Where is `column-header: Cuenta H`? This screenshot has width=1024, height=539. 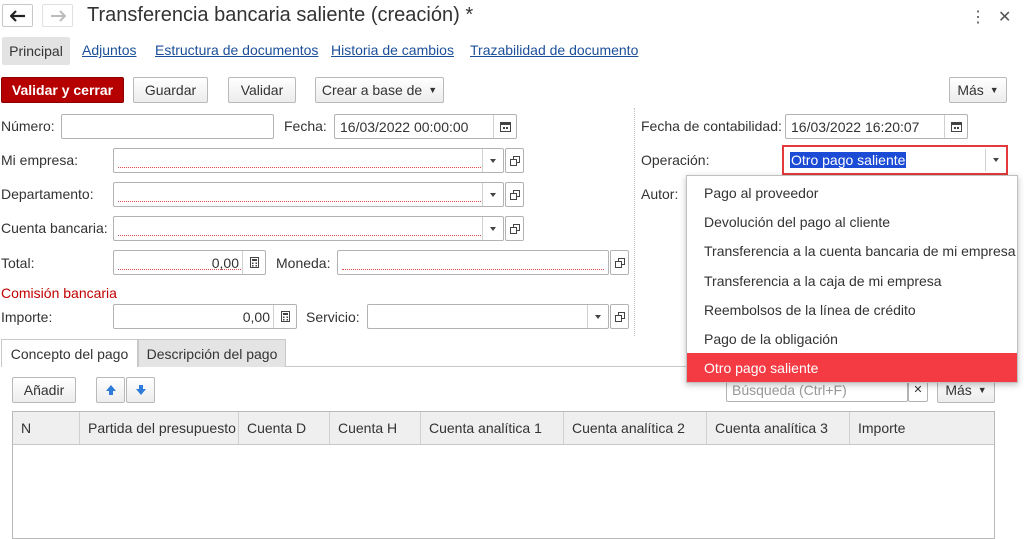
column-header: Cuenta H is located at coordinates (375, 428).